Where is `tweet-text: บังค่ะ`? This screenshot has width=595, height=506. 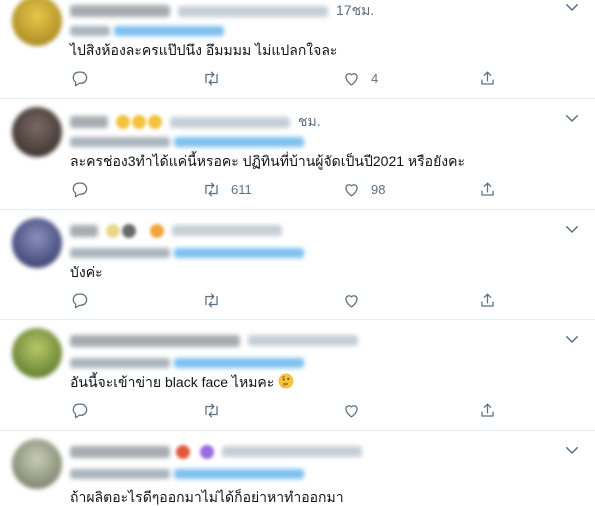 tweet-text: บังค่ะ is located at coordinates (86, 272).